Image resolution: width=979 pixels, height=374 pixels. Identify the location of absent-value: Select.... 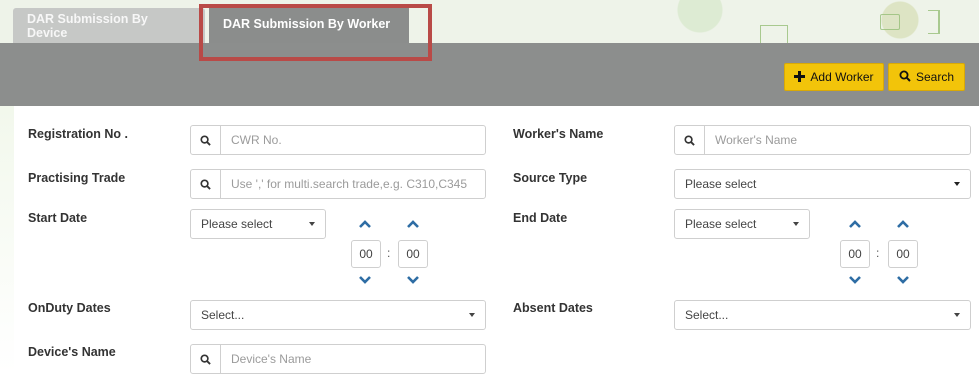
(707, 315).